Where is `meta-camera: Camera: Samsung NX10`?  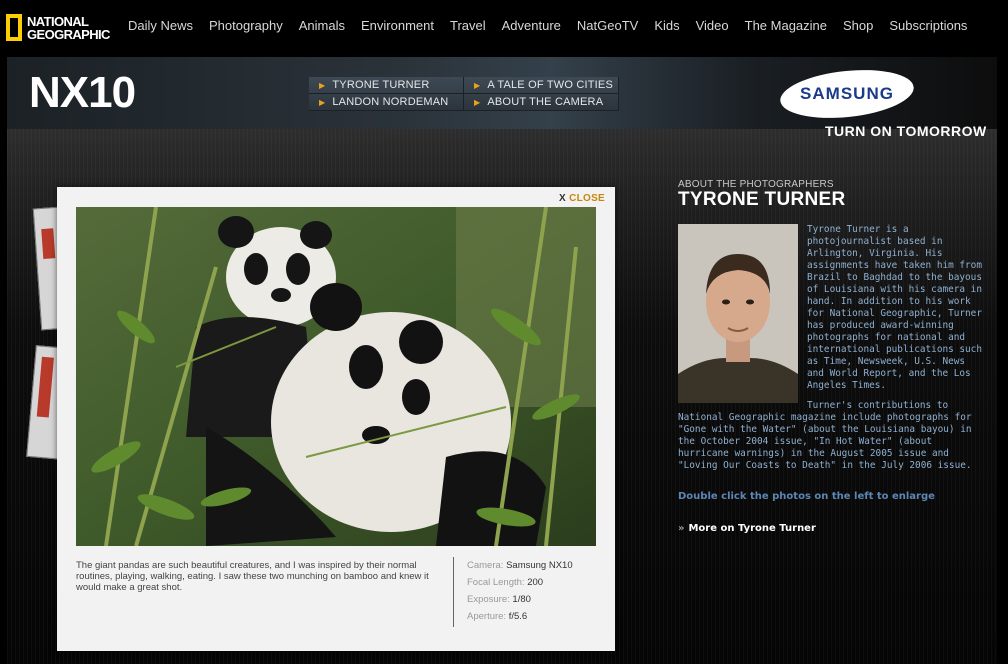
meta-camera: Camera: Samsung NX10 is located at coordinates (520, 565).